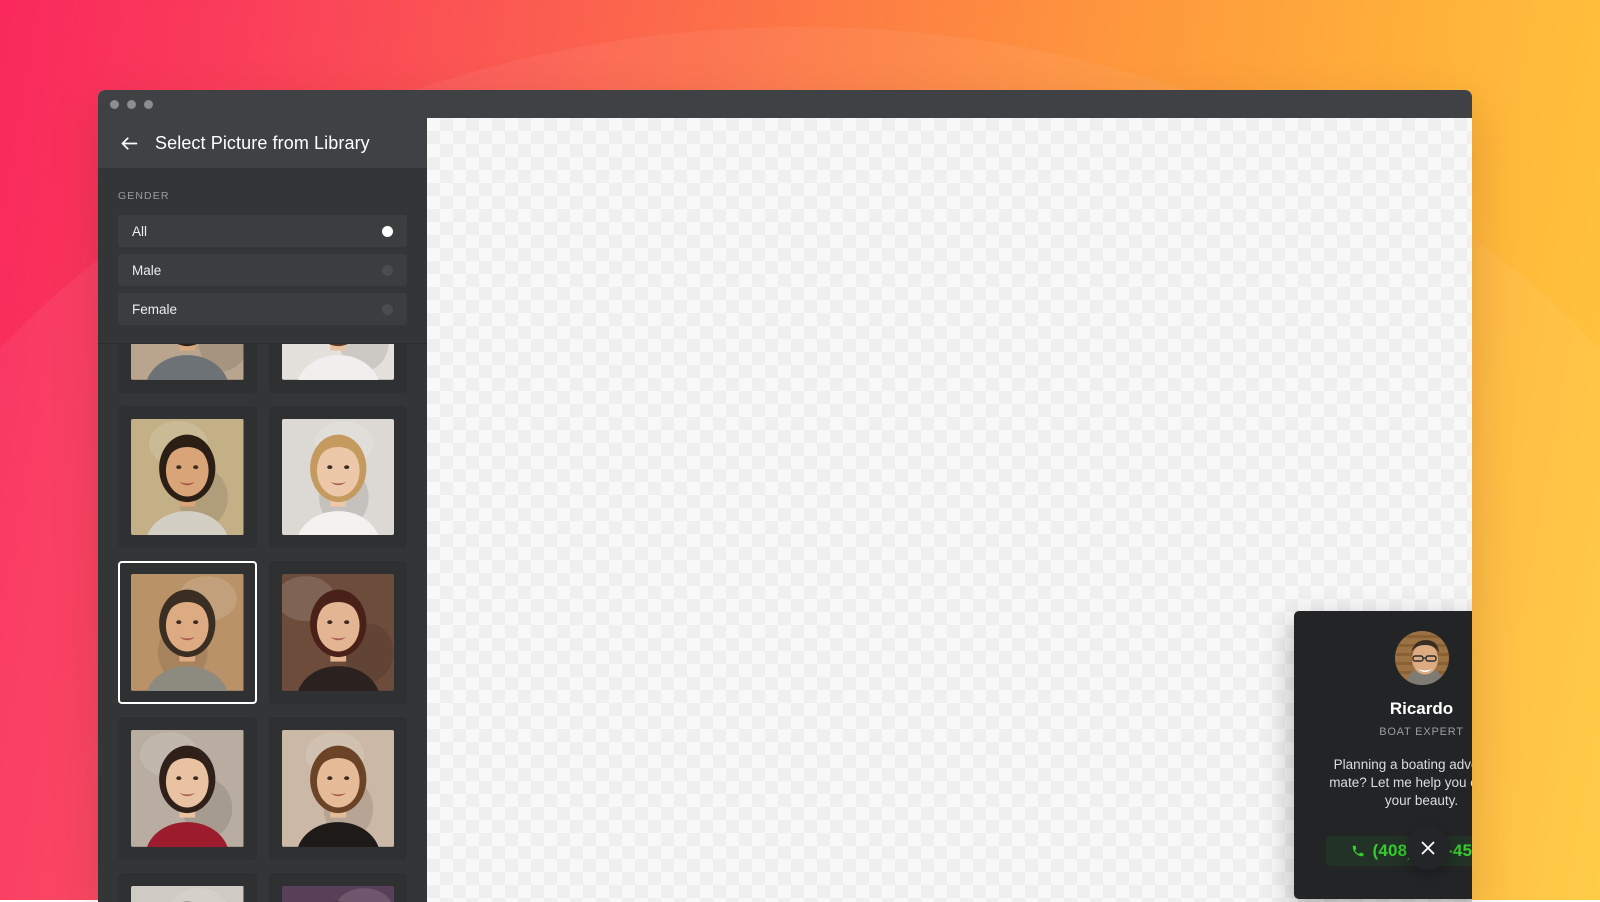  I want to click on thumb-man-glasses-brick, so click(187, 632).